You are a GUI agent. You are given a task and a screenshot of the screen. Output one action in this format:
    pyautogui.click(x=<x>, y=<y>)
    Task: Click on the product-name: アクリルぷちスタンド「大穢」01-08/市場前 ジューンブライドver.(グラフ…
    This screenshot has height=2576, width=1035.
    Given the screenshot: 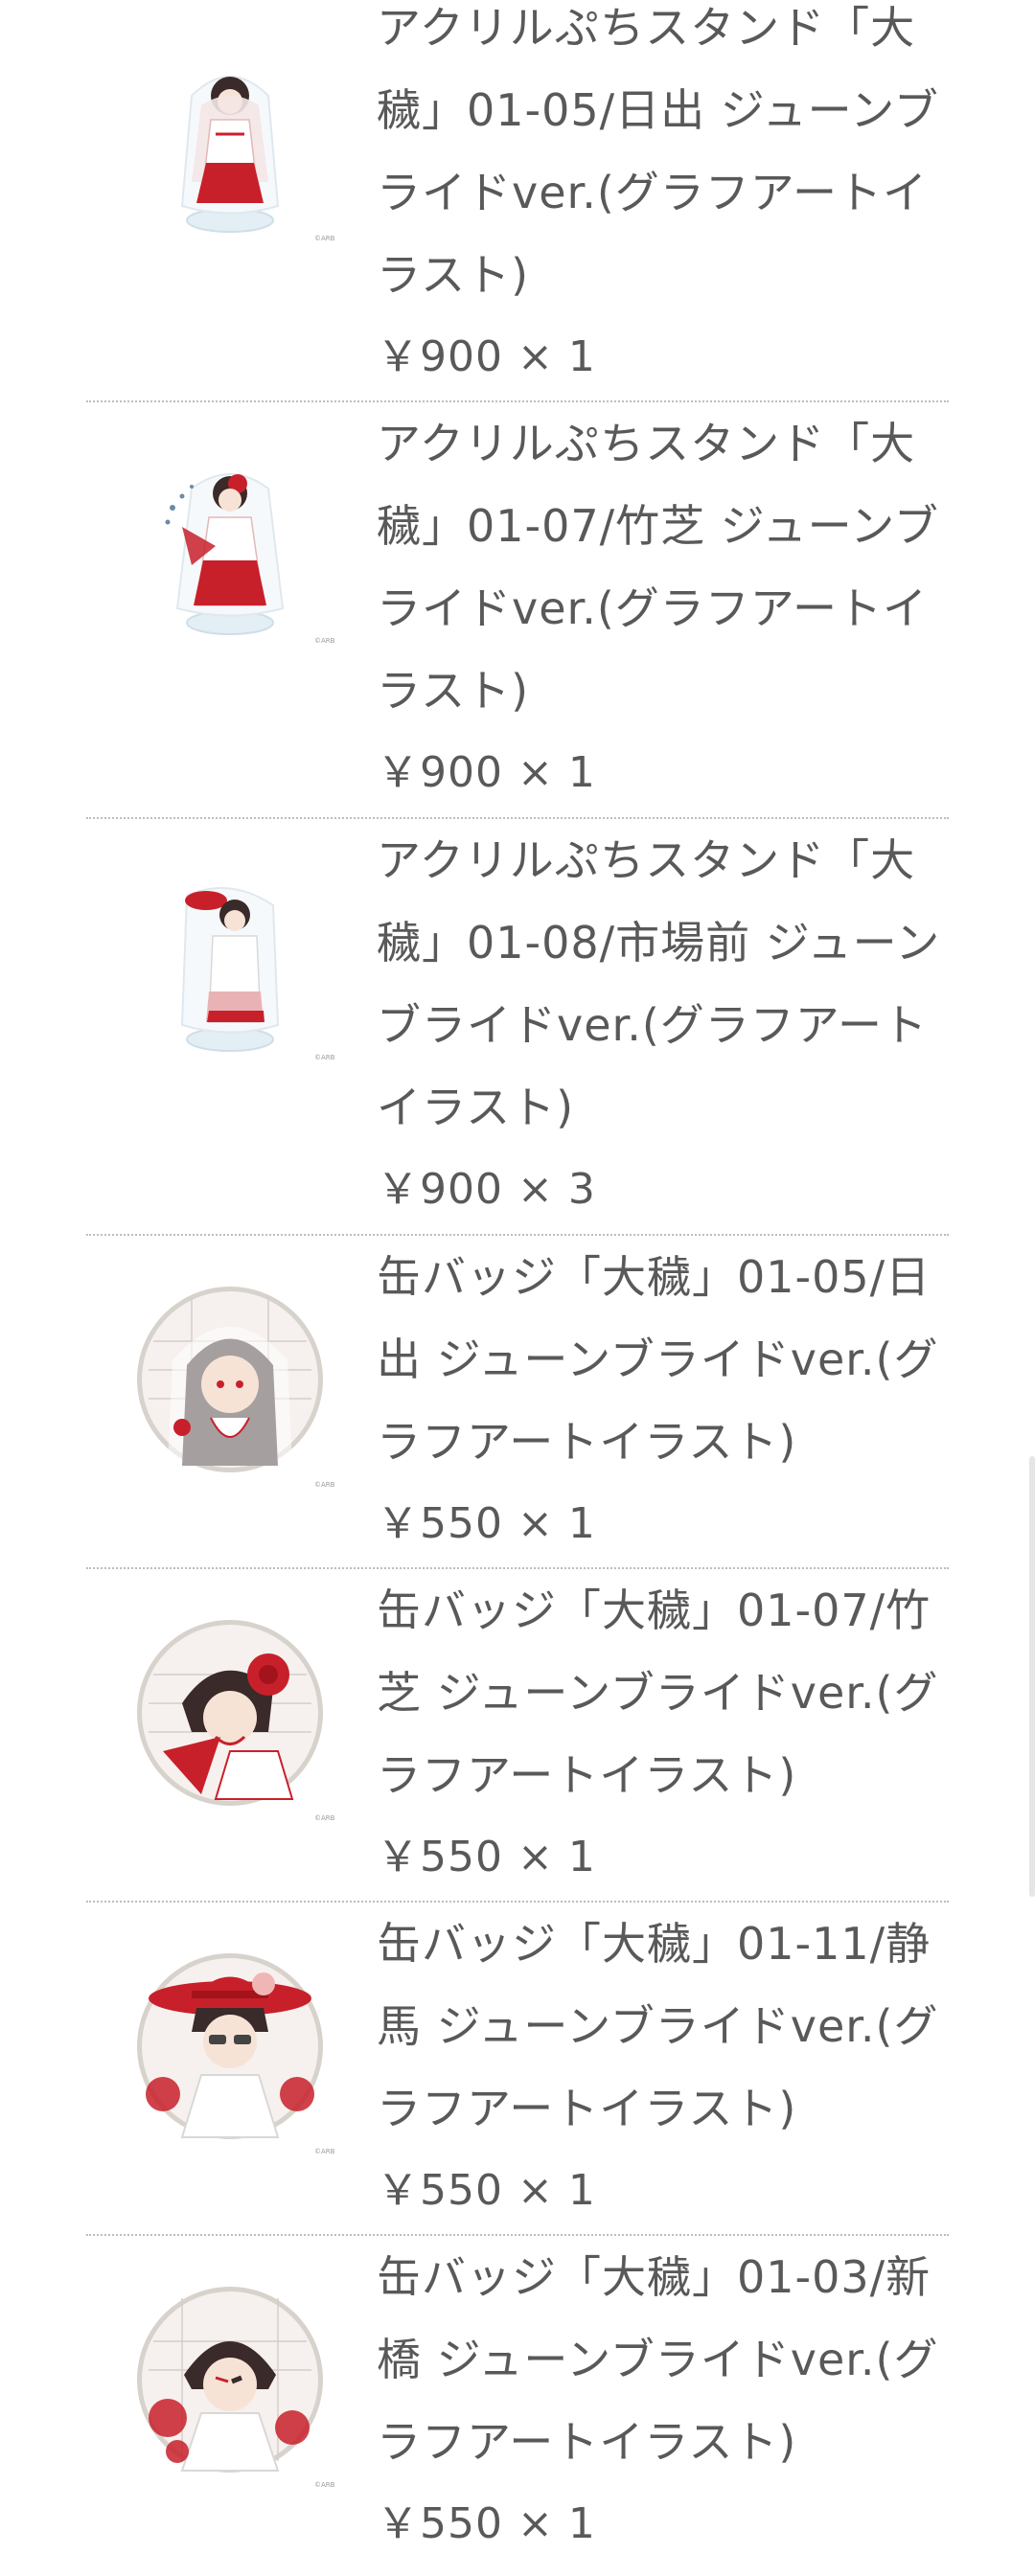 What is the action you would take?
    pyautogui.click(x=663, y=984)
    